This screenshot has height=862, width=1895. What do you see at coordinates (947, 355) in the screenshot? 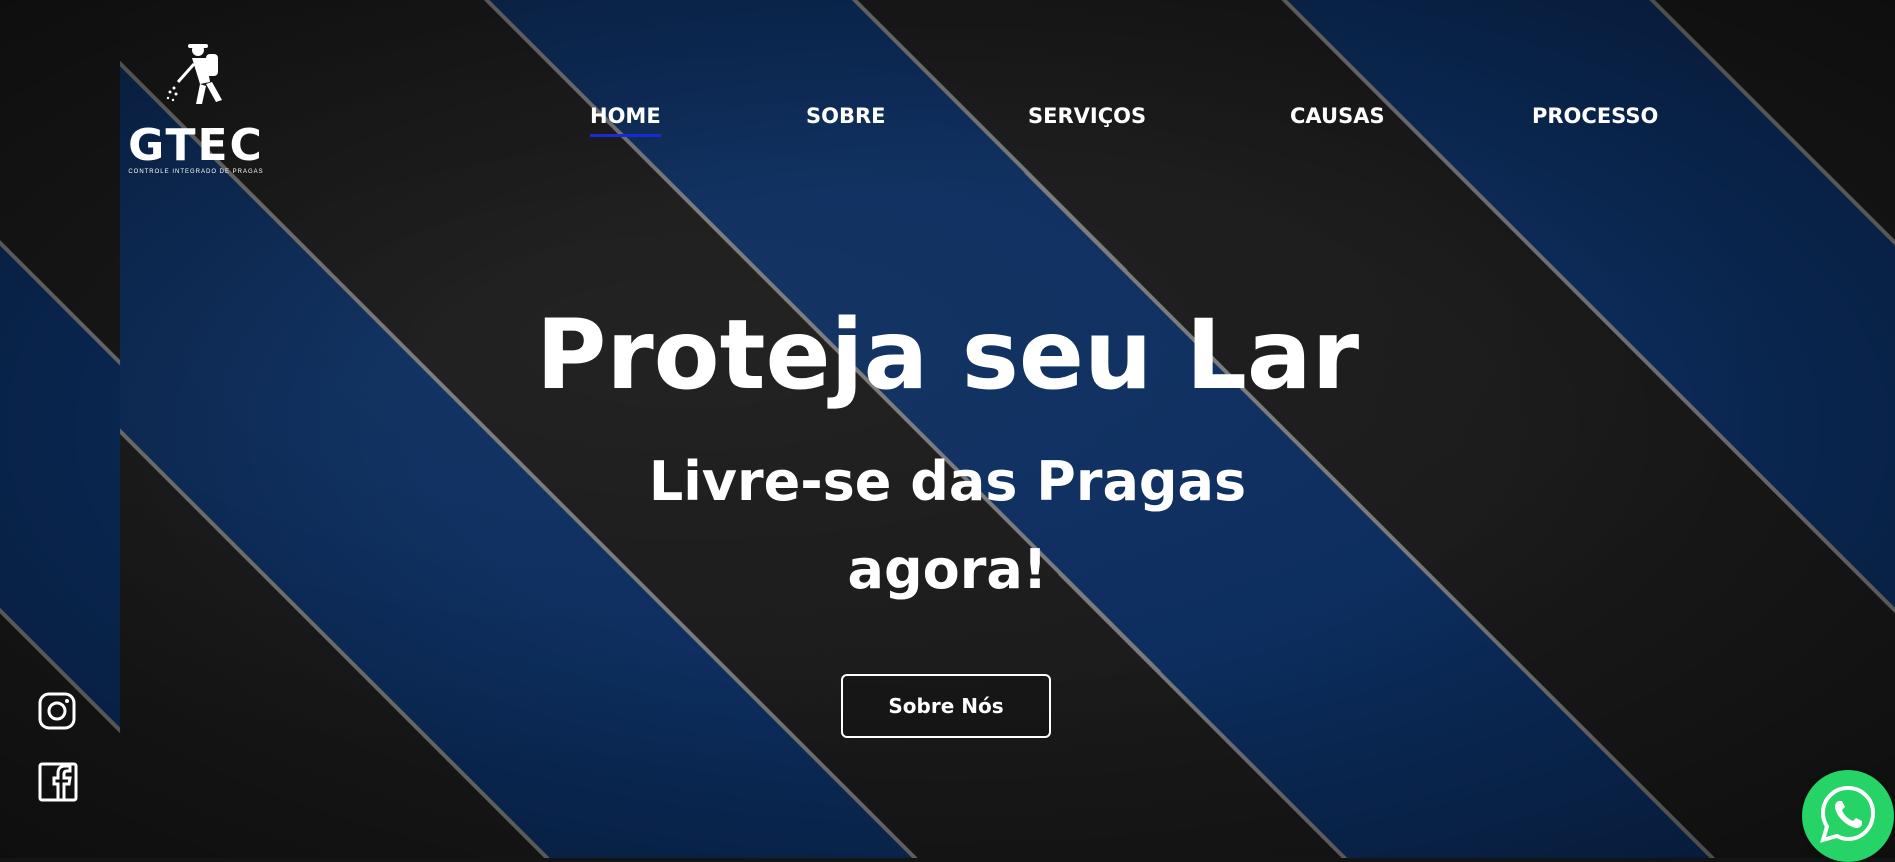
I see `hero-title: Proteja seu Lar` at bounding box center [947, 355].